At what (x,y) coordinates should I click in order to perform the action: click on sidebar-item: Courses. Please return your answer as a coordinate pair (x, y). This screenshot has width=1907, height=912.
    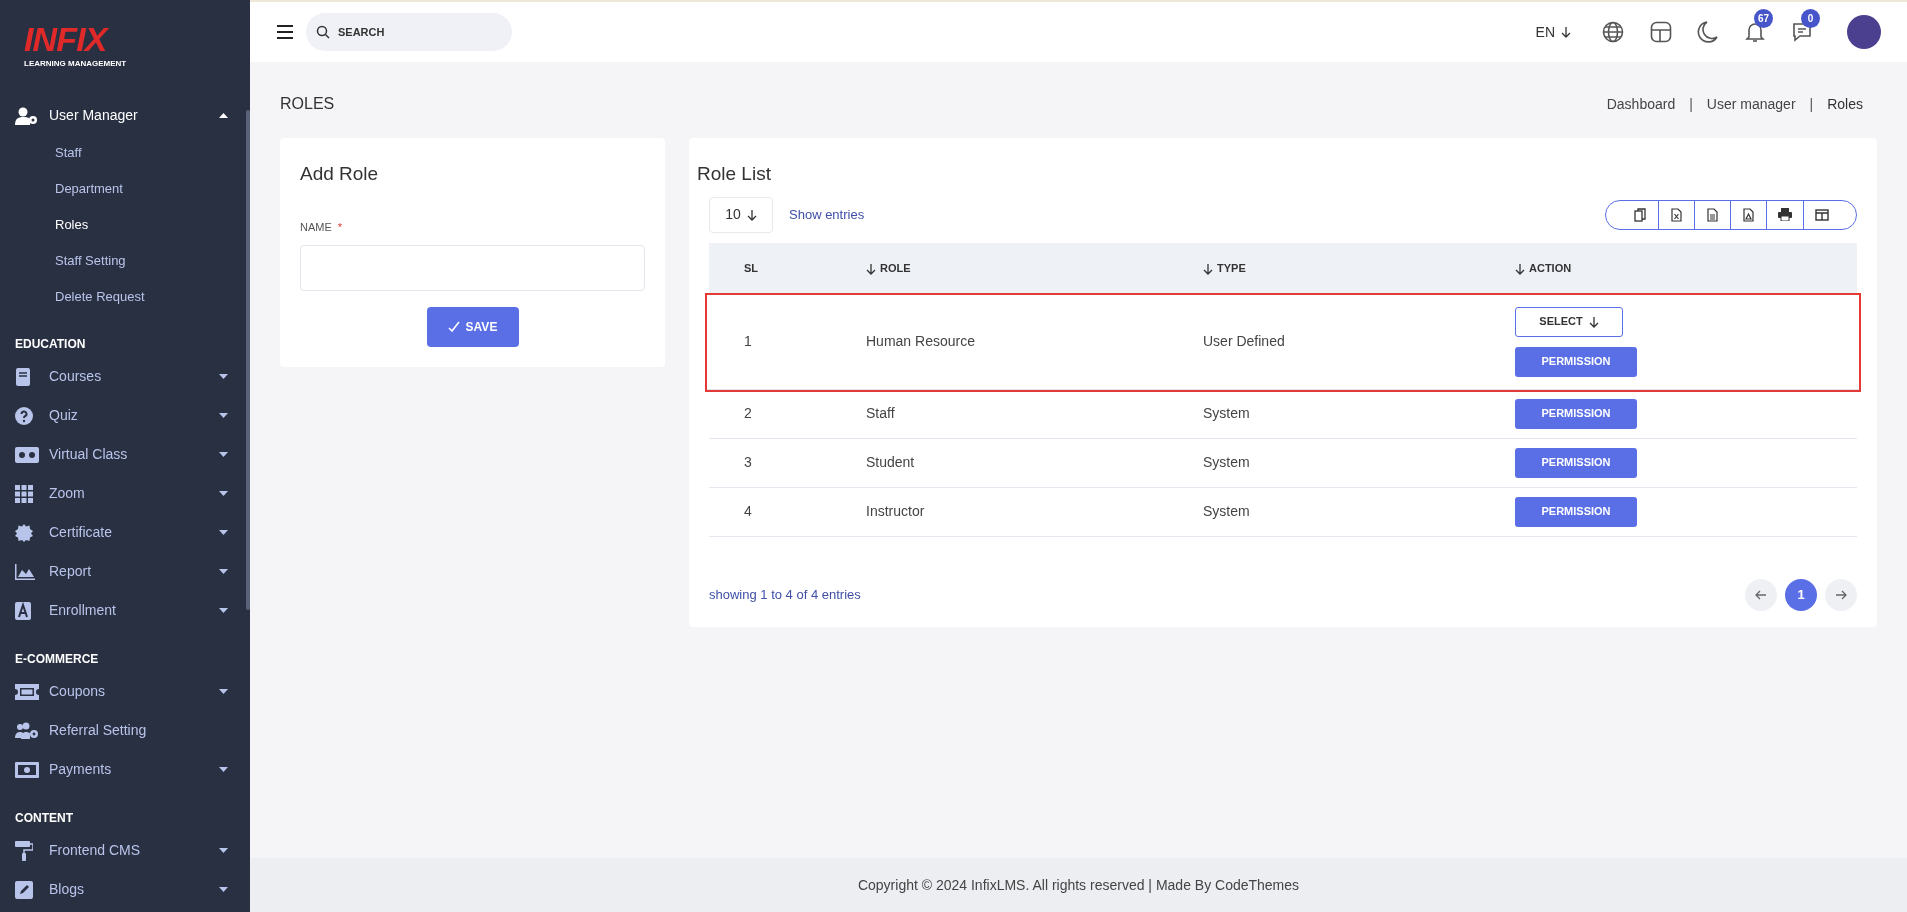
    Looking at the image, I should click on (125, 376).